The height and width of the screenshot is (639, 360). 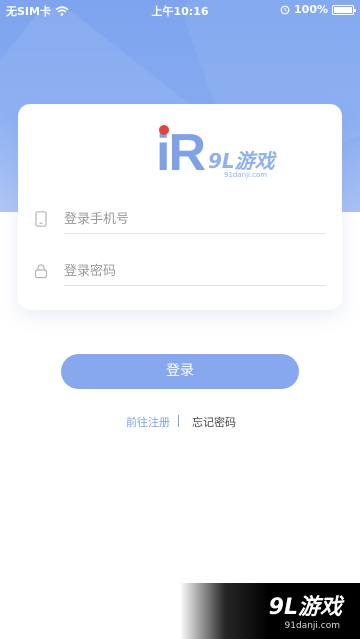 I want to click on forgot-password-link: 忘记密码, so click(x=214, y=422).